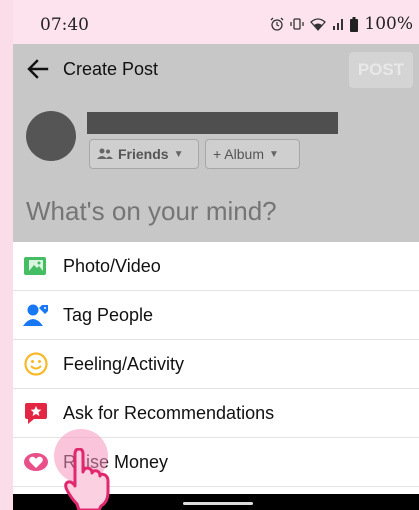 The image size is (419, 510). What do you see at coordinates (212, 123) in the screenshot?
I see `user-name-redacted` at bounding box center [212, 123].